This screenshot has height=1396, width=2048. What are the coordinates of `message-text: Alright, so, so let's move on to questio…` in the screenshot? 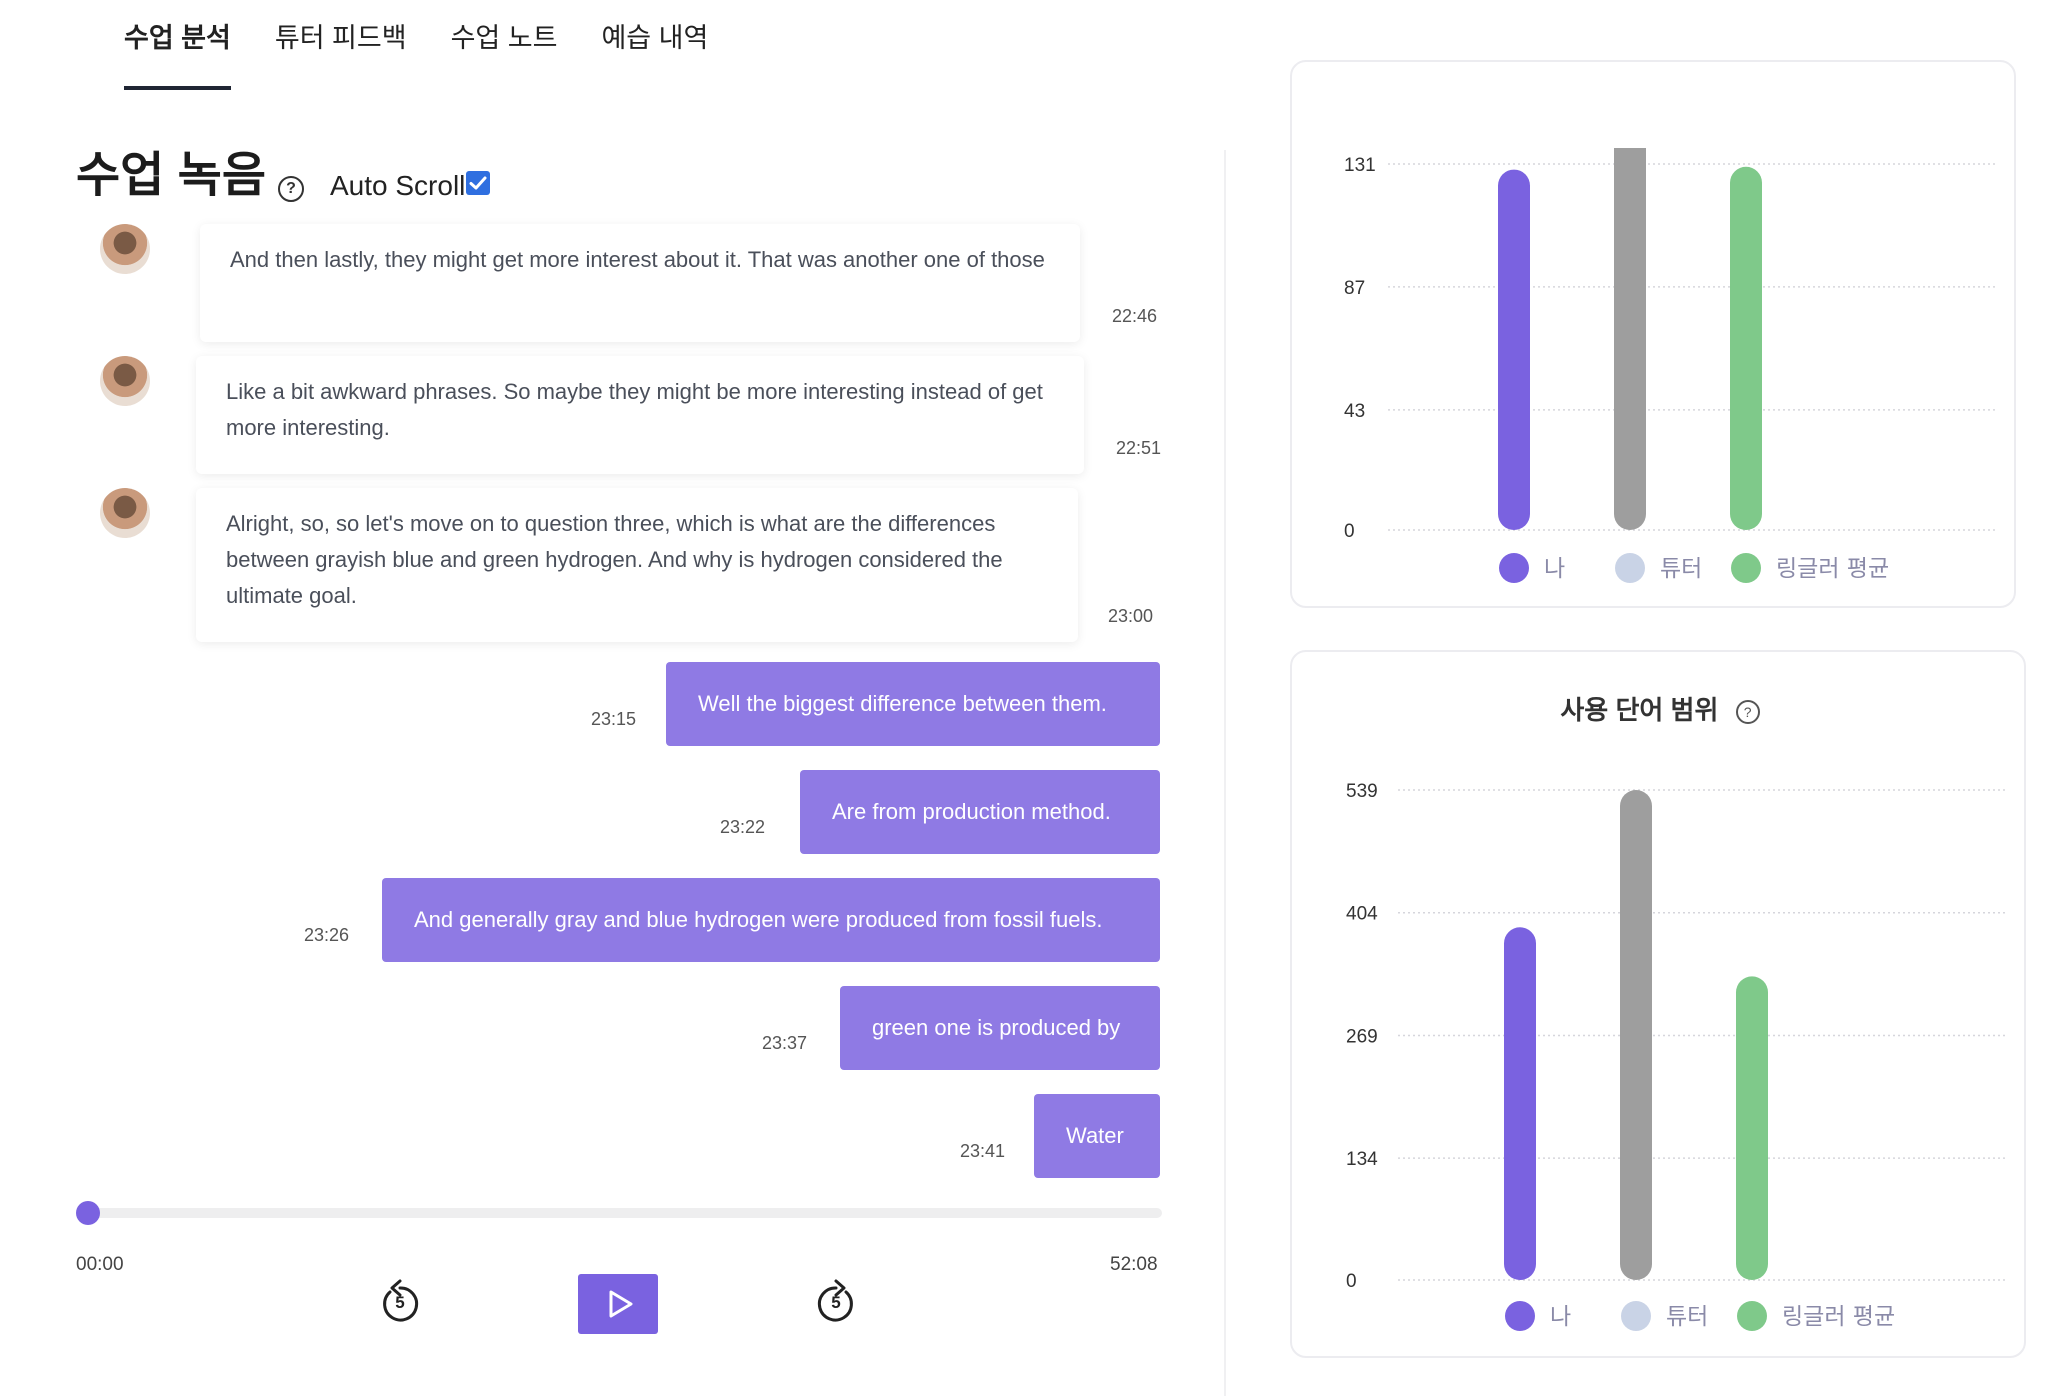 It's located at (614, 559).